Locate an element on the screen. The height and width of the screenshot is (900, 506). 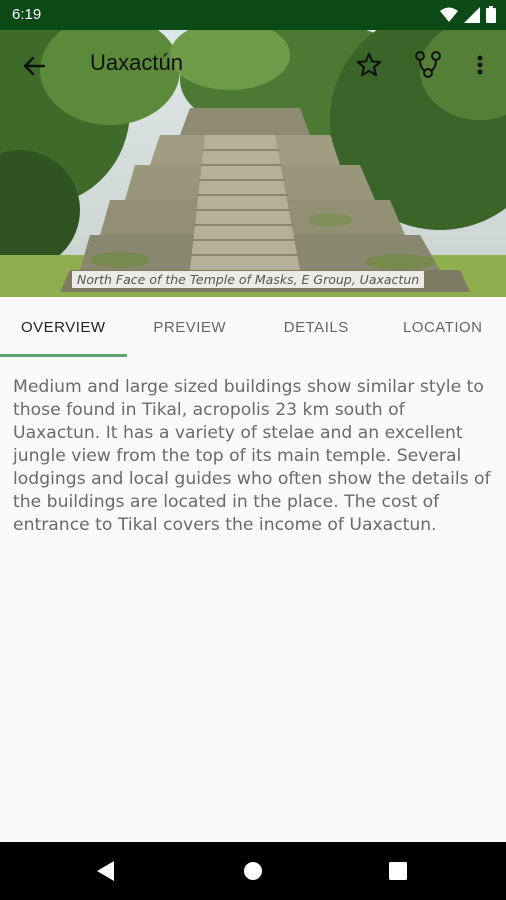
system-nav-bar is located at coordinates (253, 871).